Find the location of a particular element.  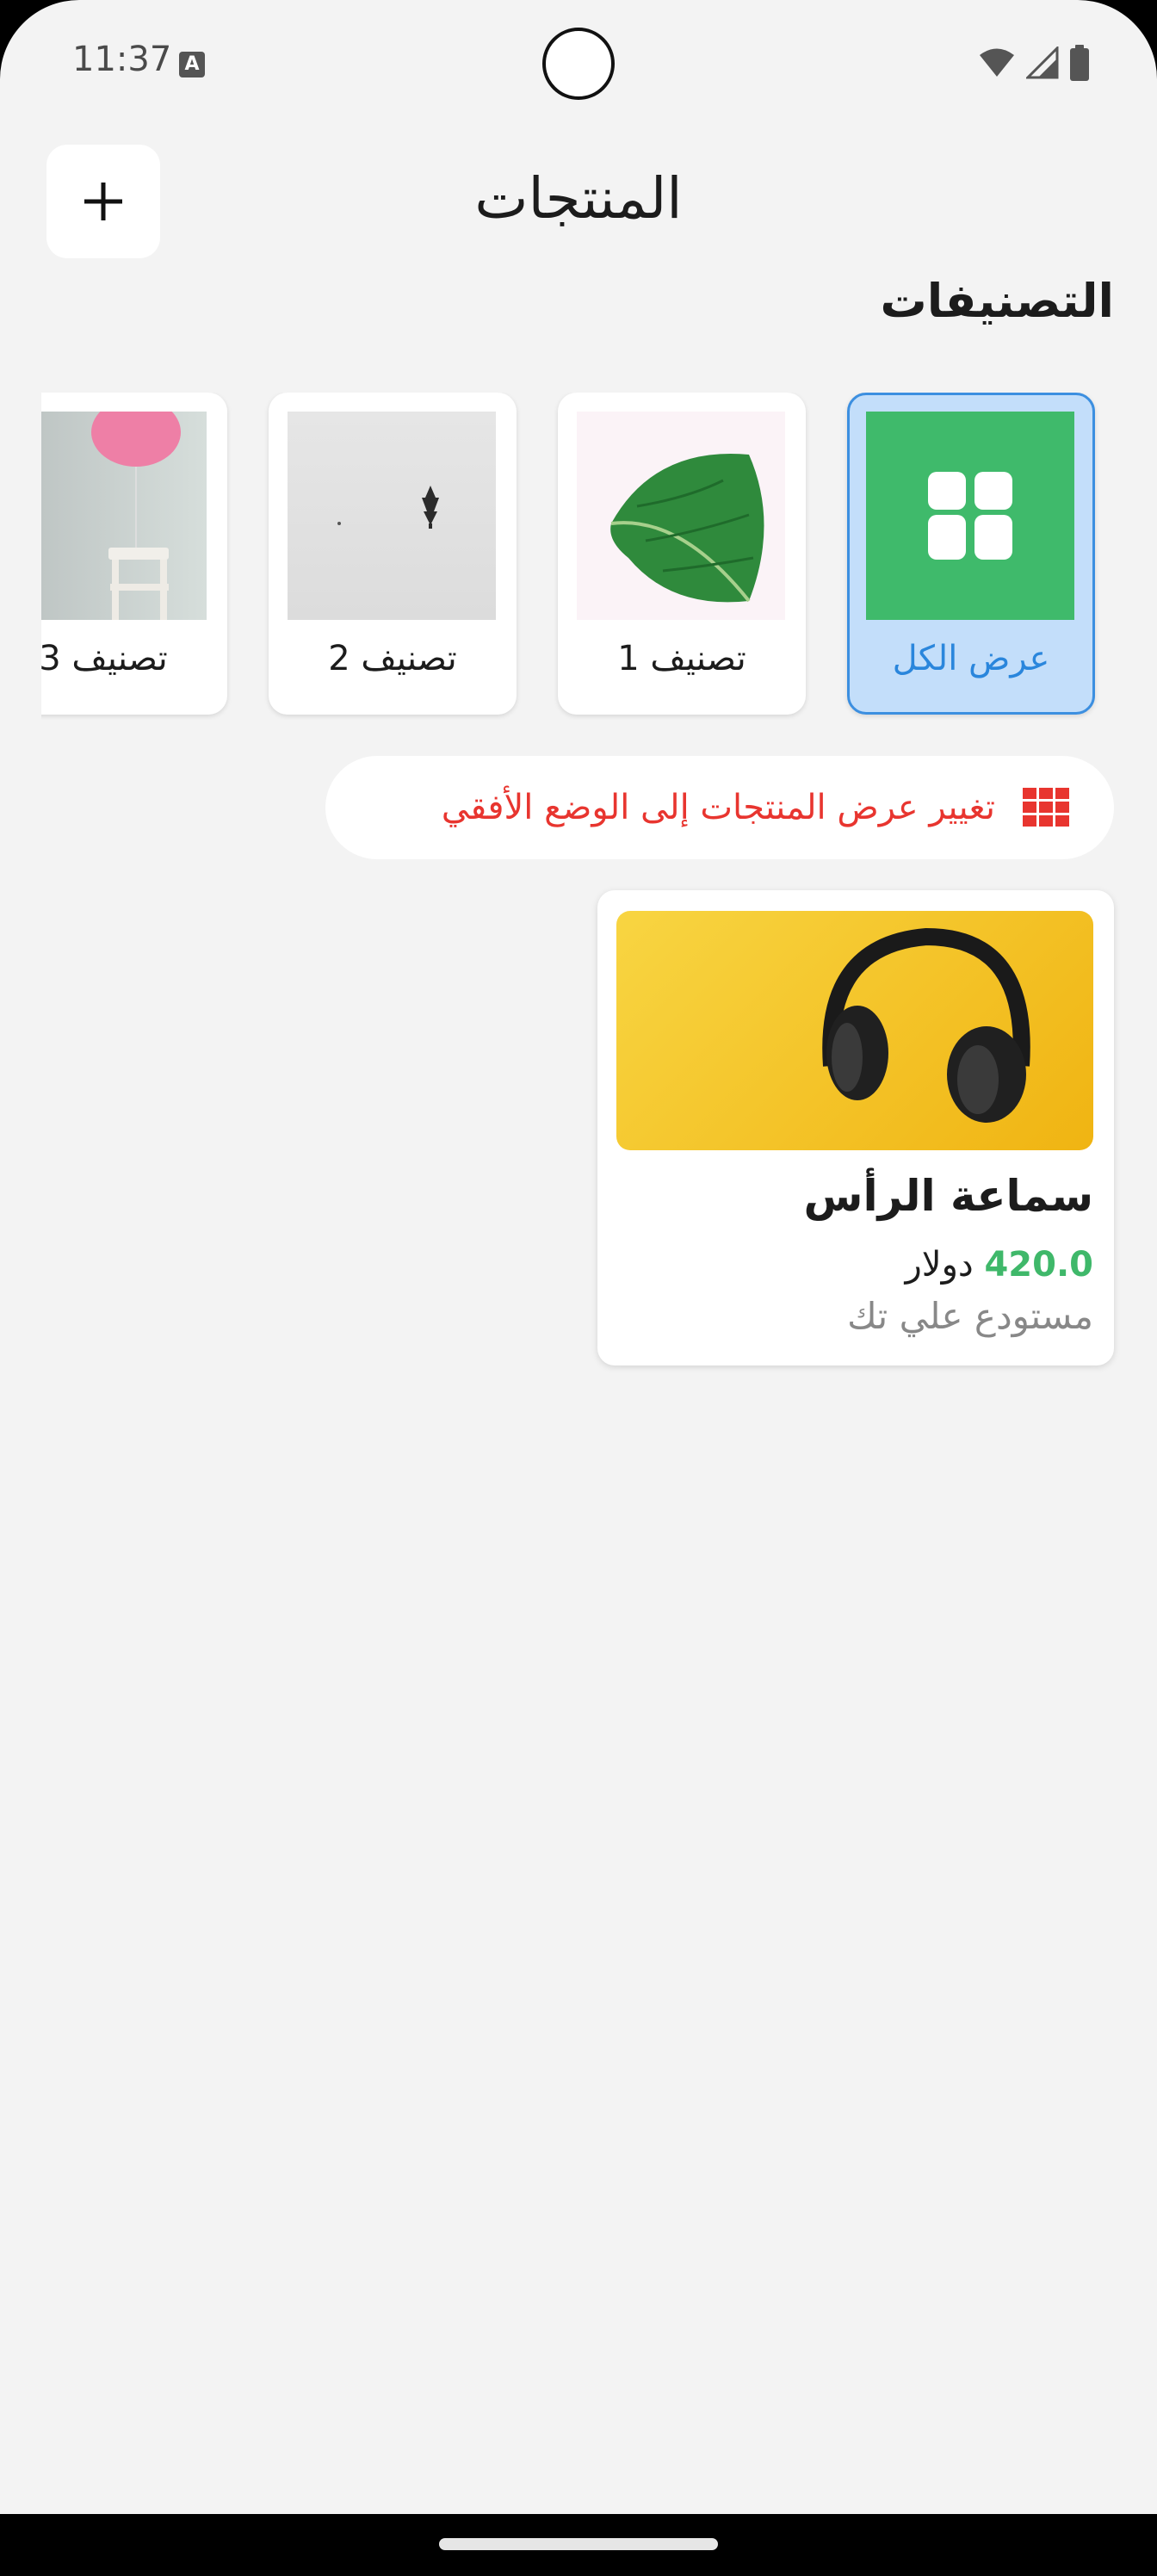

category-label: عرض الكل is located at coordinates (971, 658).